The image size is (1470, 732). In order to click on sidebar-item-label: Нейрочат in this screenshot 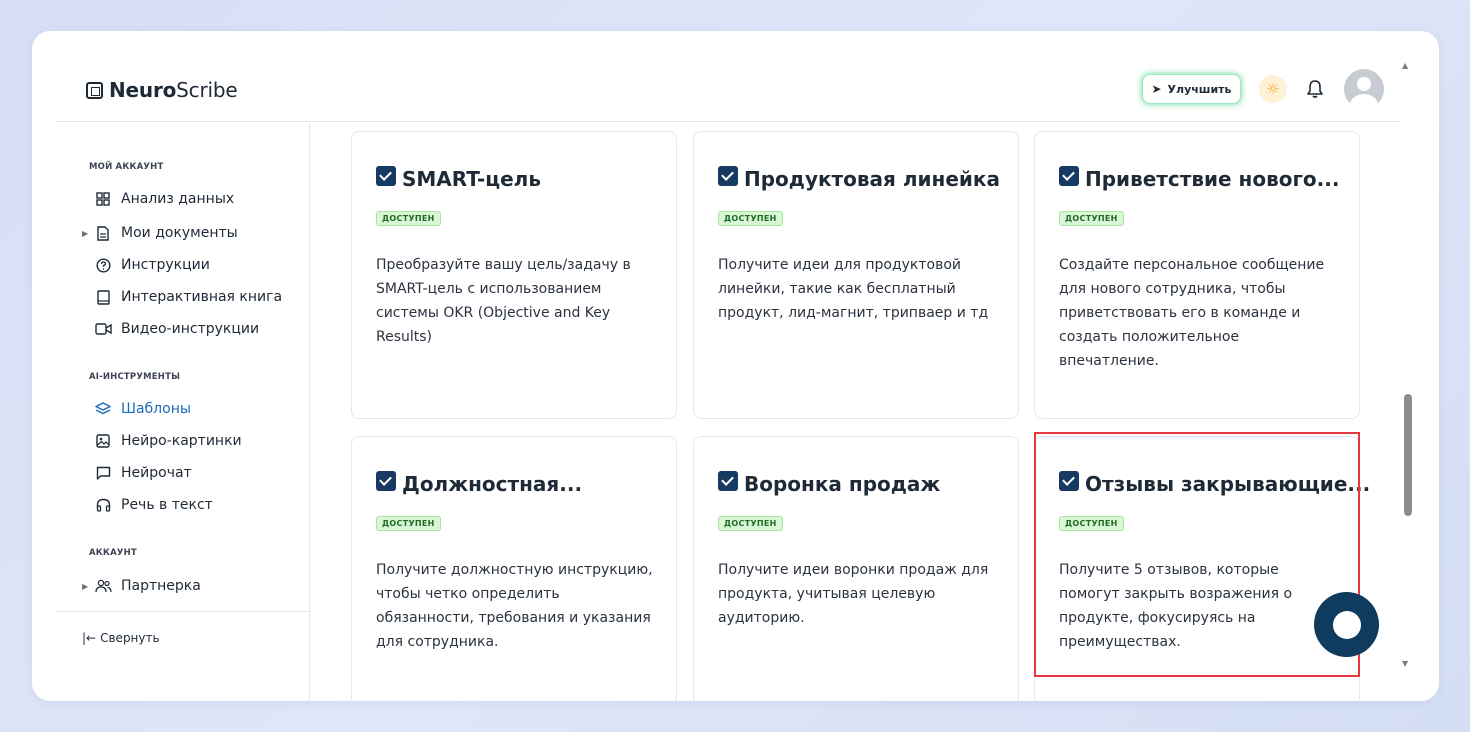, I will do `click(156, 473)`.